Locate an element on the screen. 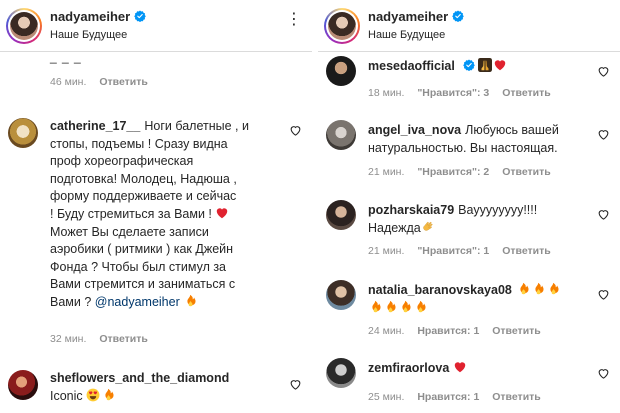 Image resolution: width=620 pixels, height=413 pixels. comment-meta: 21 мин. "Нравится": 2 Ответить is located at coordinates (464, 172).